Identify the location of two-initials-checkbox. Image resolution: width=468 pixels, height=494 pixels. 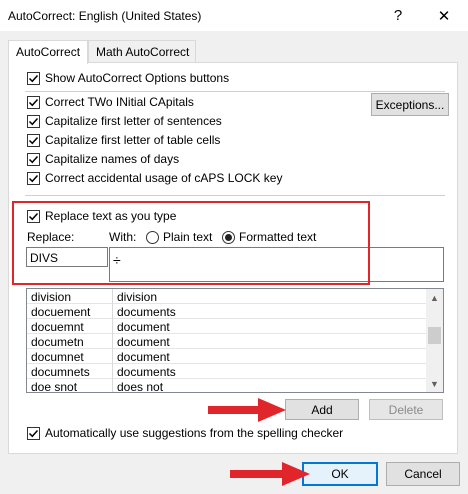
(33, 102).